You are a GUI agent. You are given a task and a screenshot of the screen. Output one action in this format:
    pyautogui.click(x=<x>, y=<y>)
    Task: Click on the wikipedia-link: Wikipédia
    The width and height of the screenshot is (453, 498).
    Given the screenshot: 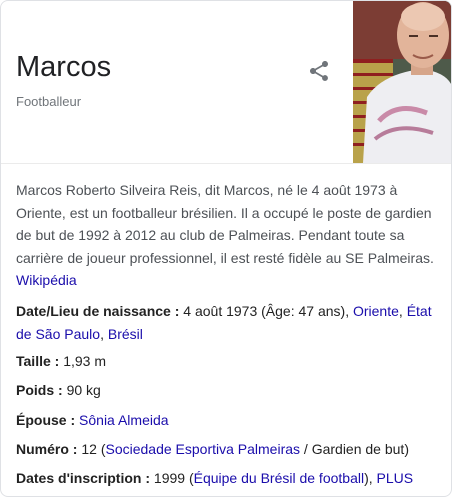 What is the action you would take?
    pyautogui.click(x=46, y=280)
    